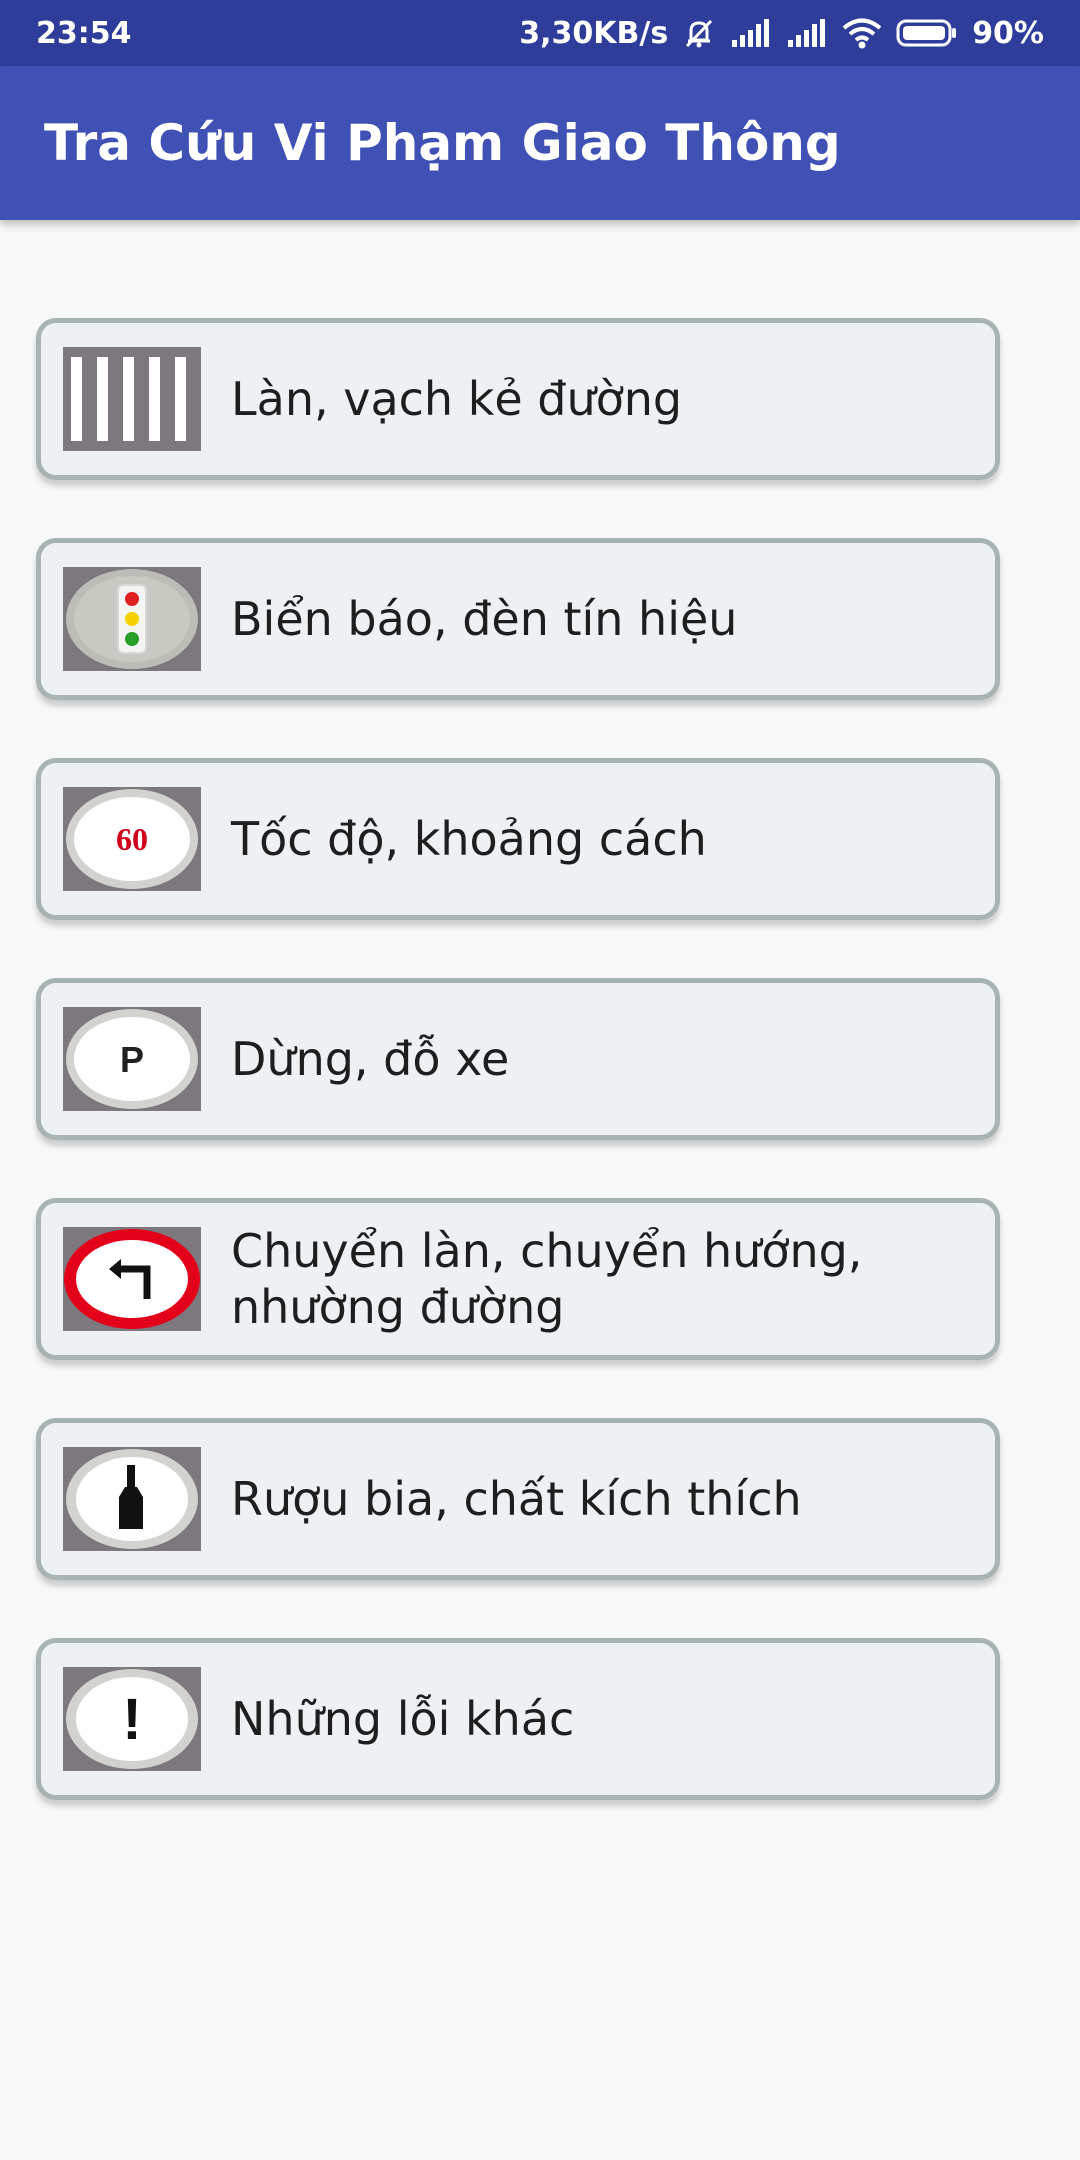 The image size is (1080, 2160). Describe the element at coordinates (457, 399) in the screenshot. I see `menu-item-label: Làn, vạch kẻ đường` at that location.